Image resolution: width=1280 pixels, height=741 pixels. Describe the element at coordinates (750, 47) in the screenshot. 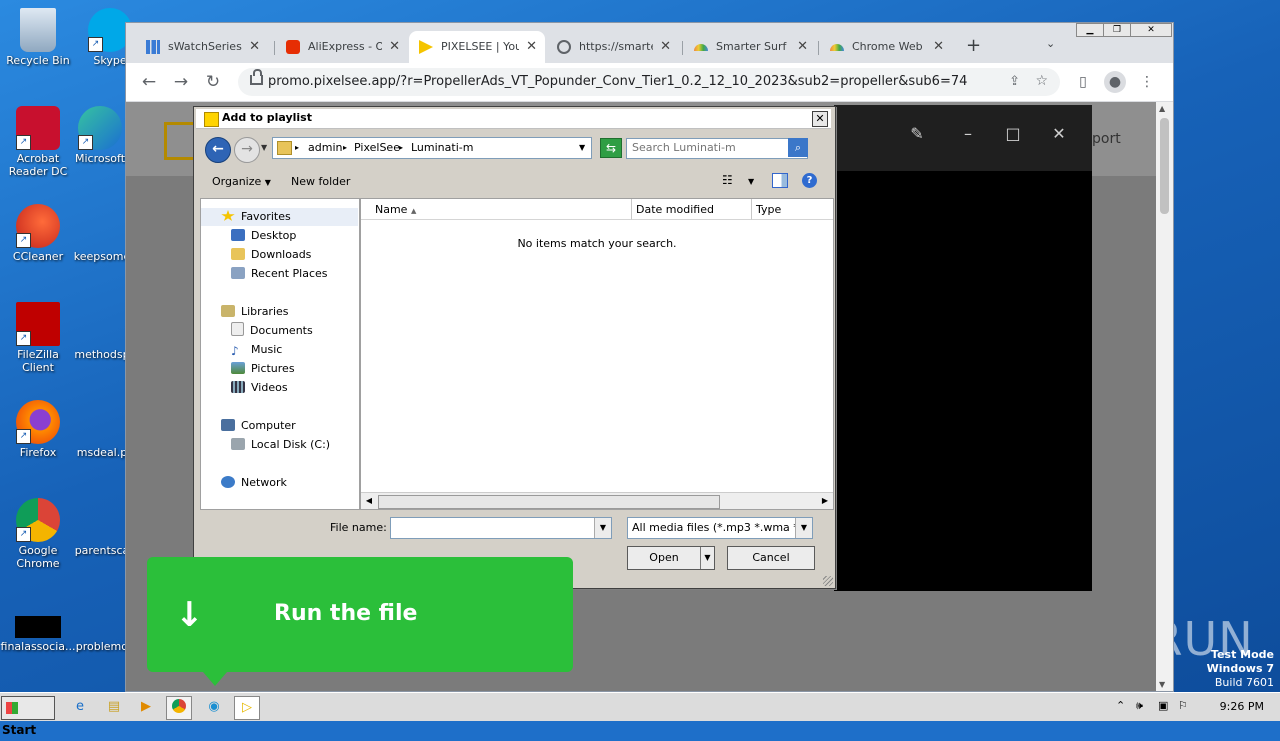

I see `tab-smarter-surf: Smarter Surf ✕` at that location.